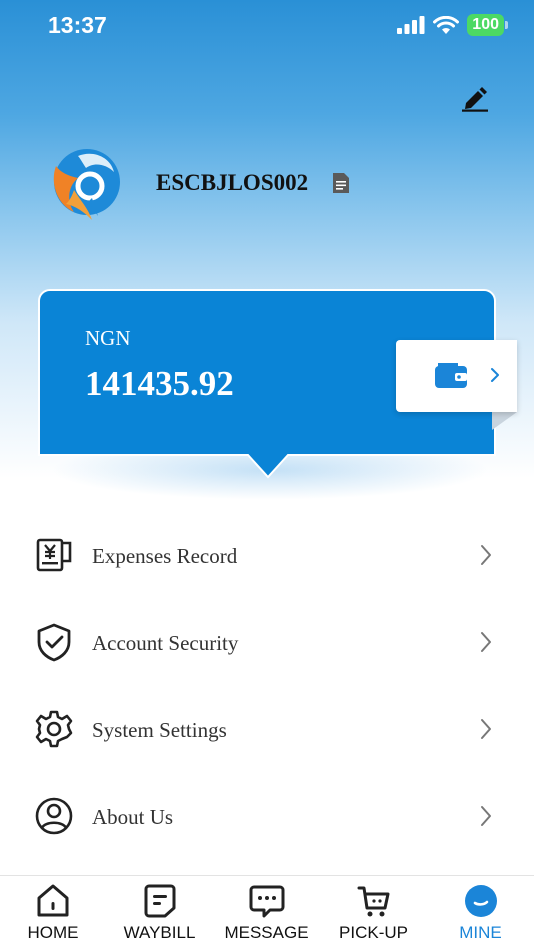  I want to click on gear-icon, so click(54, 729).